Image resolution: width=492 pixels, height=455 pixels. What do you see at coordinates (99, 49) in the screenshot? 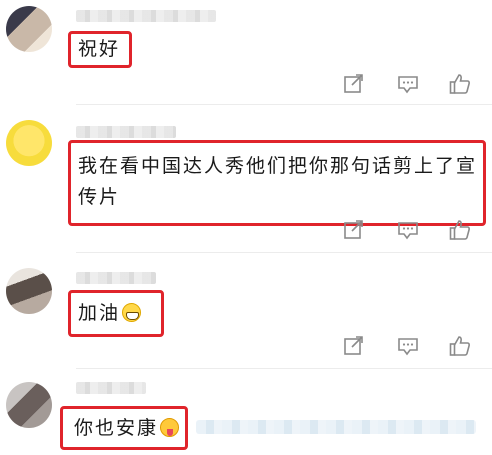
I see `comment-text: 祝好` at bounding box center [99, 49].